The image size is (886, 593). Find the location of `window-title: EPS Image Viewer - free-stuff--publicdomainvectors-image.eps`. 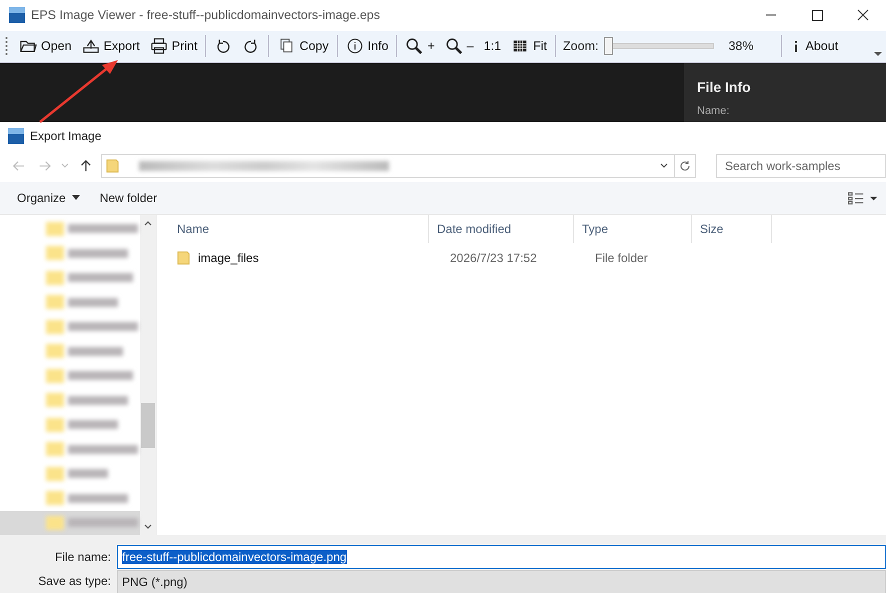

window-title: EPS Image Viewer - free-stuff--publicdomainvectors-image.eps is located at coordinates (205, 15).